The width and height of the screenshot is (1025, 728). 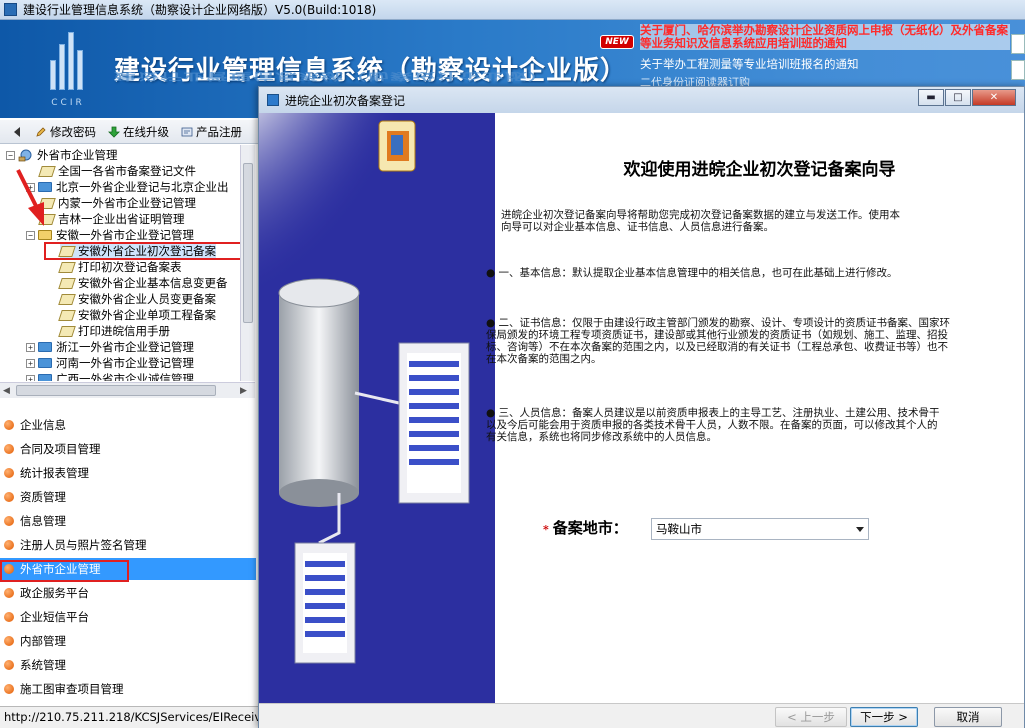 I want to click on tree-node-root: − 外省市企业管理, so click(x=62, y=155).